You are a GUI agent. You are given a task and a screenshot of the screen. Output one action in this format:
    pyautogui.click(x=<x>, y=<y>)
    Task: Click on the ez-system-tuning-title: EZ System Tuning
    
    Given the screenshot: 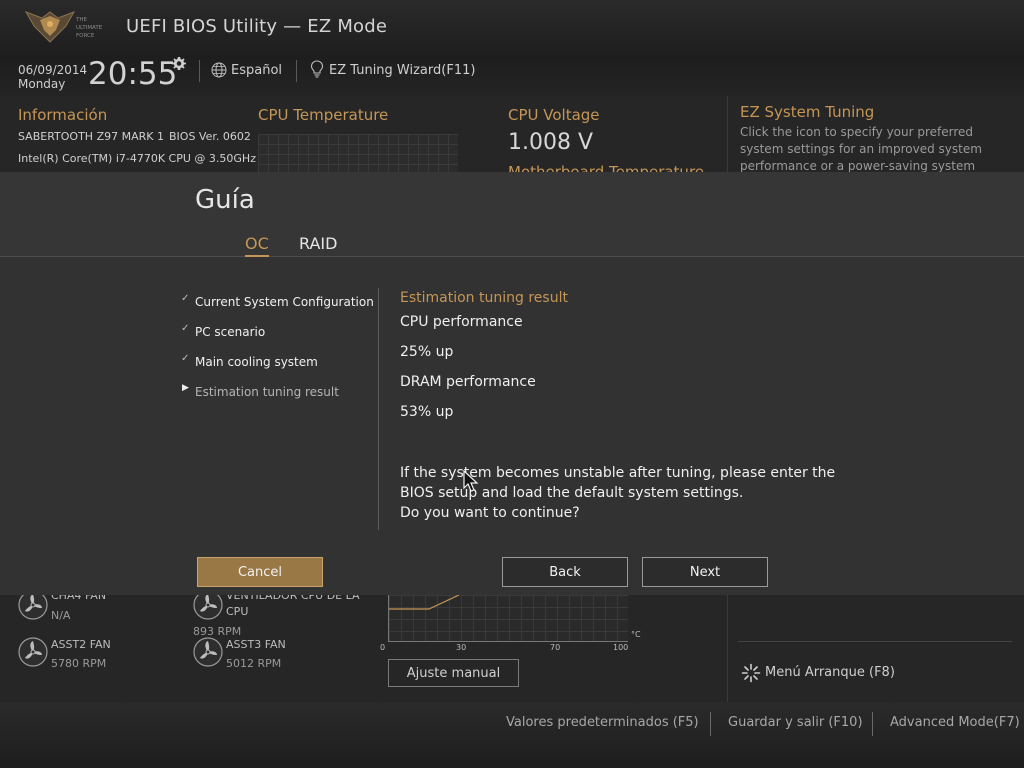 What is the action you would take?
    pyautogui.click(x=807, y=112)
    